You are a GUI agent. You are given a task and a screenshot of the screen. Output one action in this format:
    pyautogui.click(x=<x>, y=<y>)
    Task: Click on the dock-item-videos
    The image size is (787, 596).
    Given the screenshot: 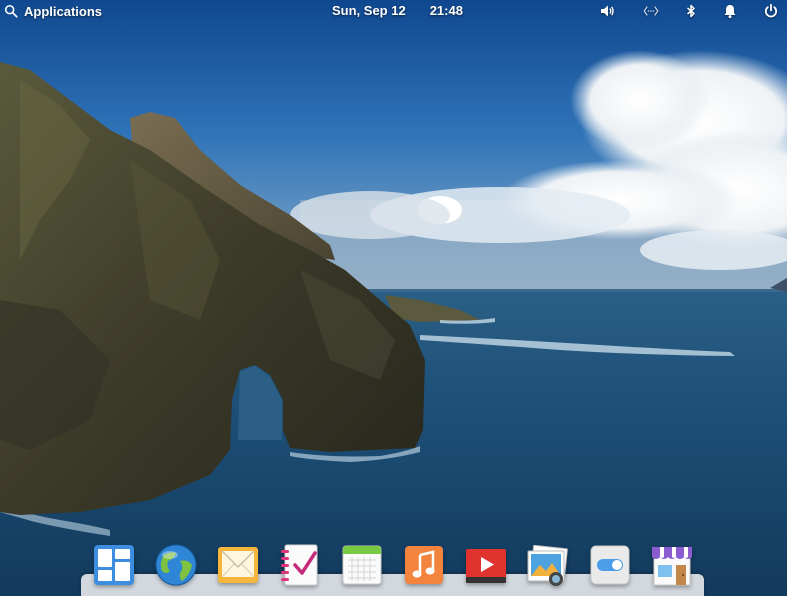 What is the action you would take?
    pyautogui.click(x=486, y=565)
    